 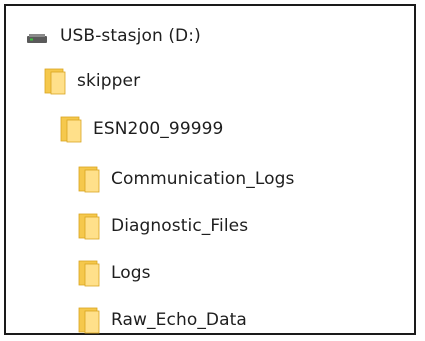 What do you see at coordinates (37, 36) in the screenshot?
I see `usb-drive-icon` at bounding box center [37, 36].